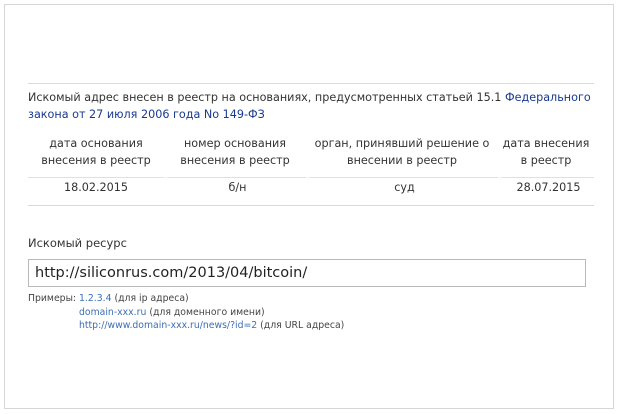 The image size is (620, 414). I want to click on example-row-domain: domain-xxx.ru (для доменного имени), so click(186, 313).